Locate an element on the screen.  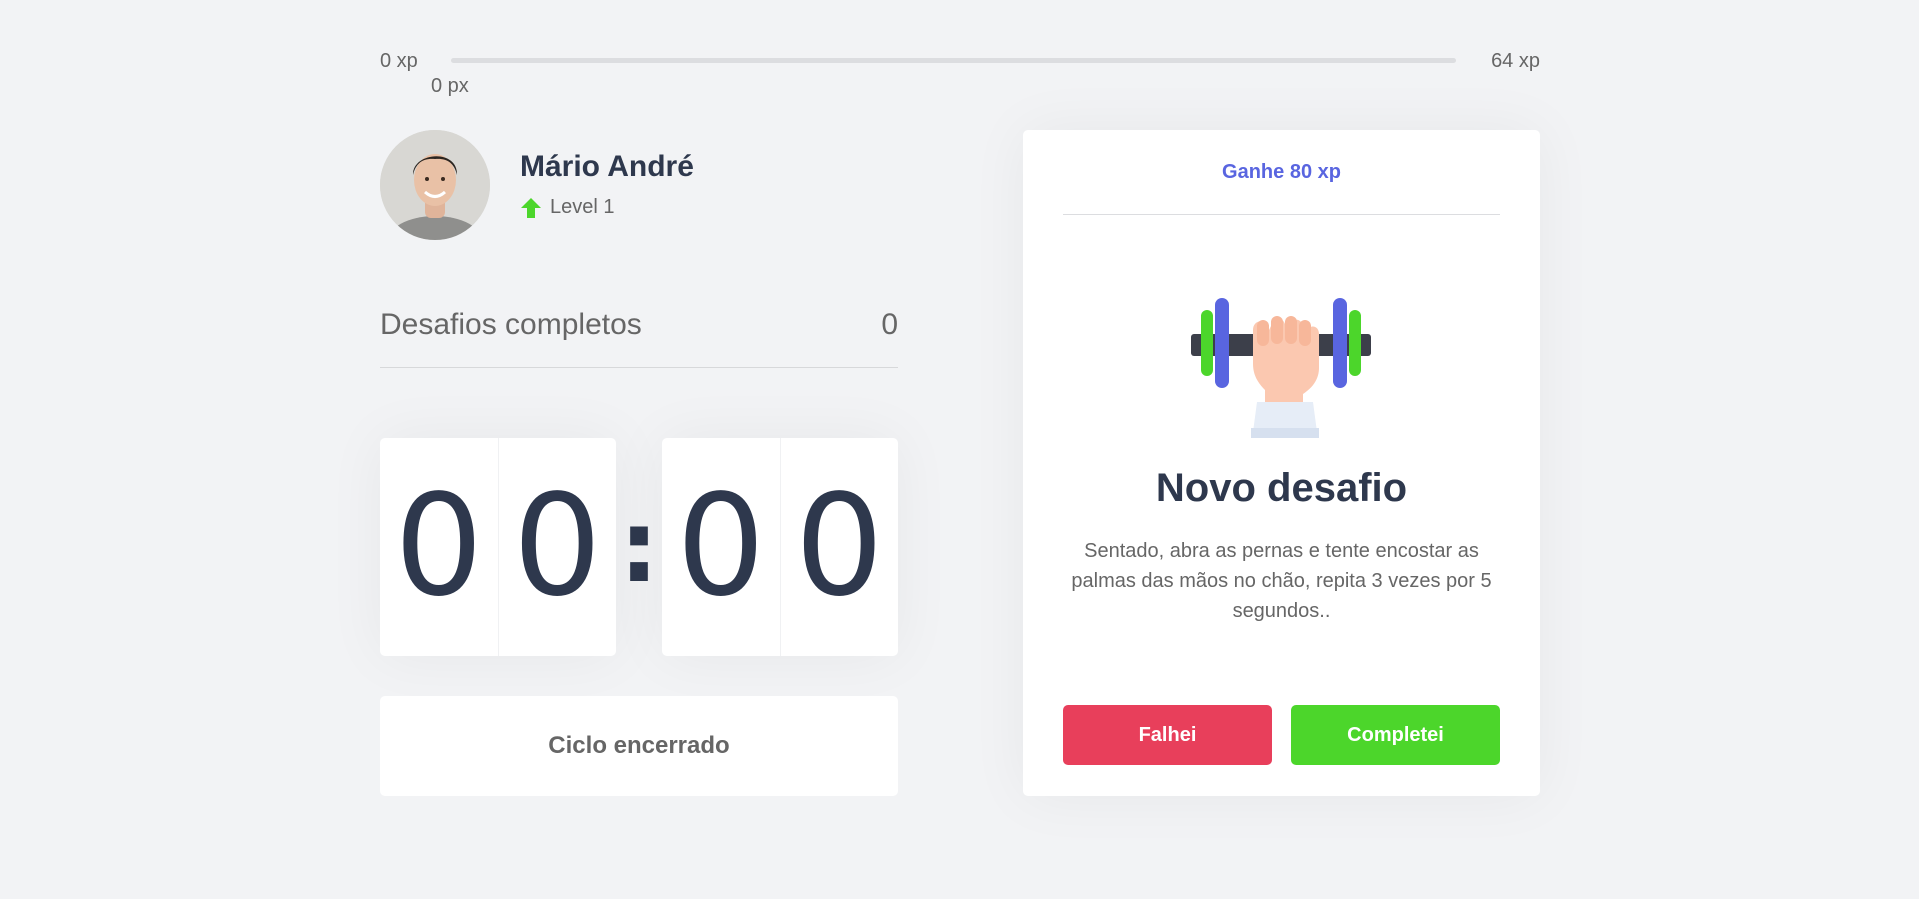
second-digit-right: 0 is located at coordinates (839, 547).